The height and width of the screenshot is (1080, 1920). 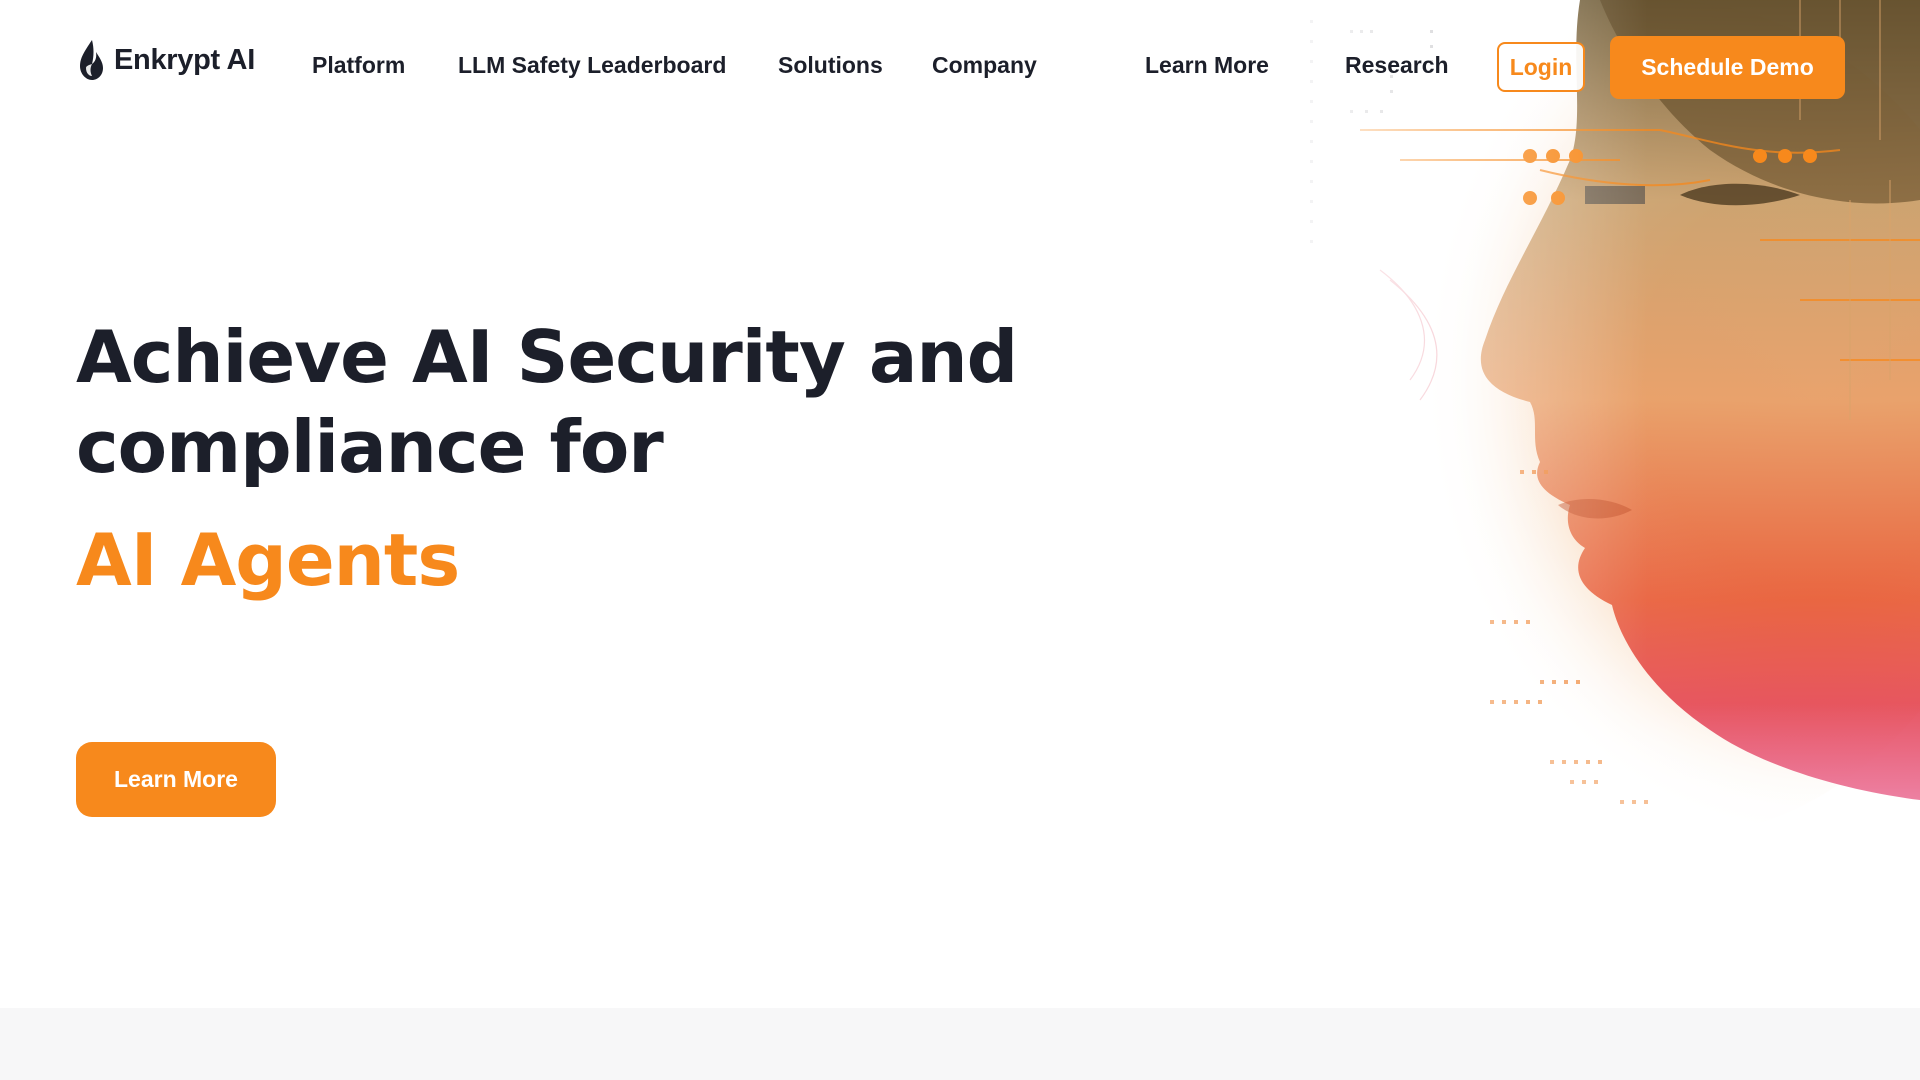 What do you see at coordinates (960, 1044) in the screenshot?
I see `next-section-band` at bounding box center [960, 1044].